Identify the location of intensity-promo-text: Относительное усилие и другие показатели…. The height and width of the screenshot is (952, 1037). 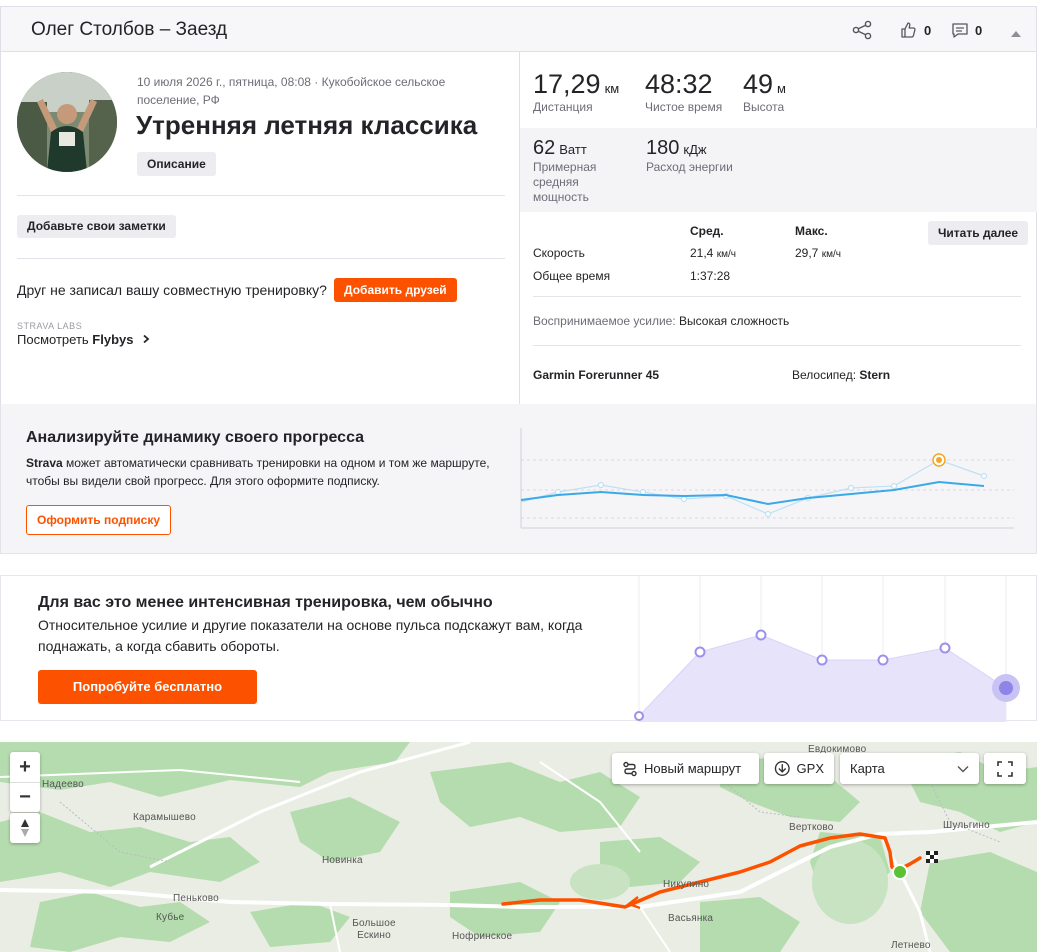
(310, 635).